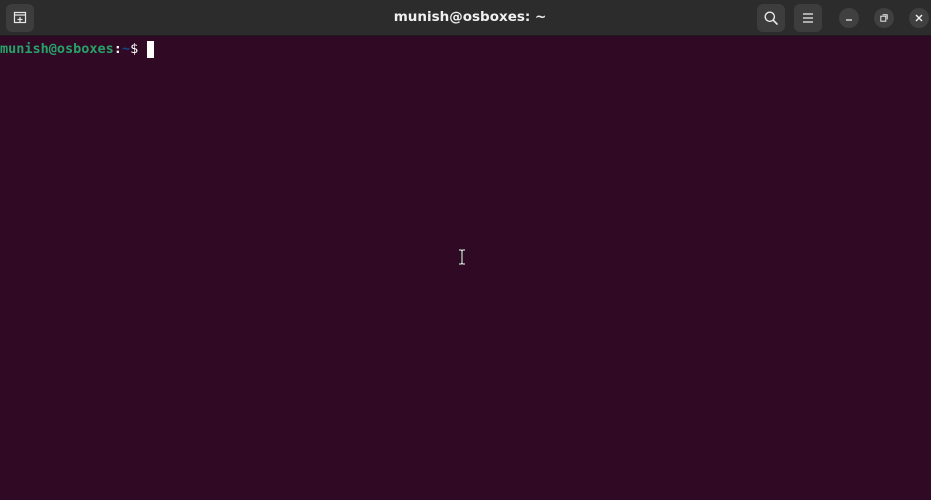 The image size is (931, 500). What do you see at coordinates (470, 17) in the screenshot?
I see `window-title: munish@osboxes: ~` at bounding box center [470, 17].